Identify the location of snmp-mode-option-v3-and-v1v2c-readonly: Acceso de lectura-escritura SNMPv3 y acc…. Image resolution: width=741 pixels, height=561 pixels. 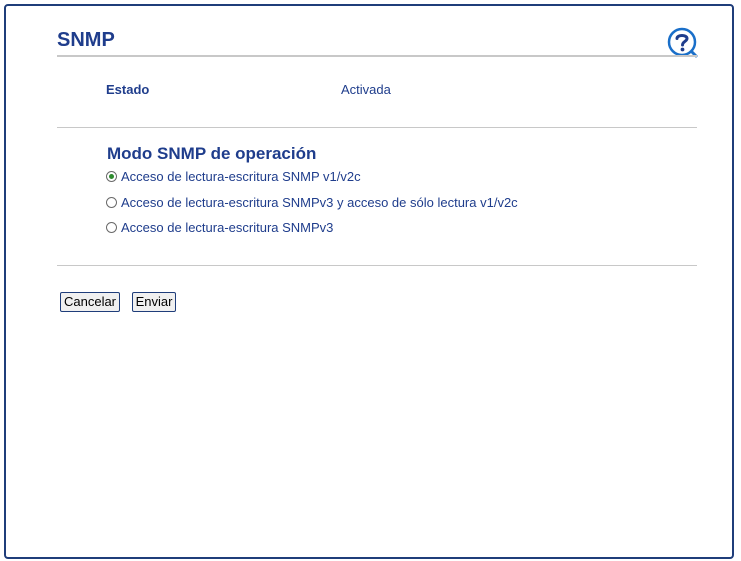
(312, 202).